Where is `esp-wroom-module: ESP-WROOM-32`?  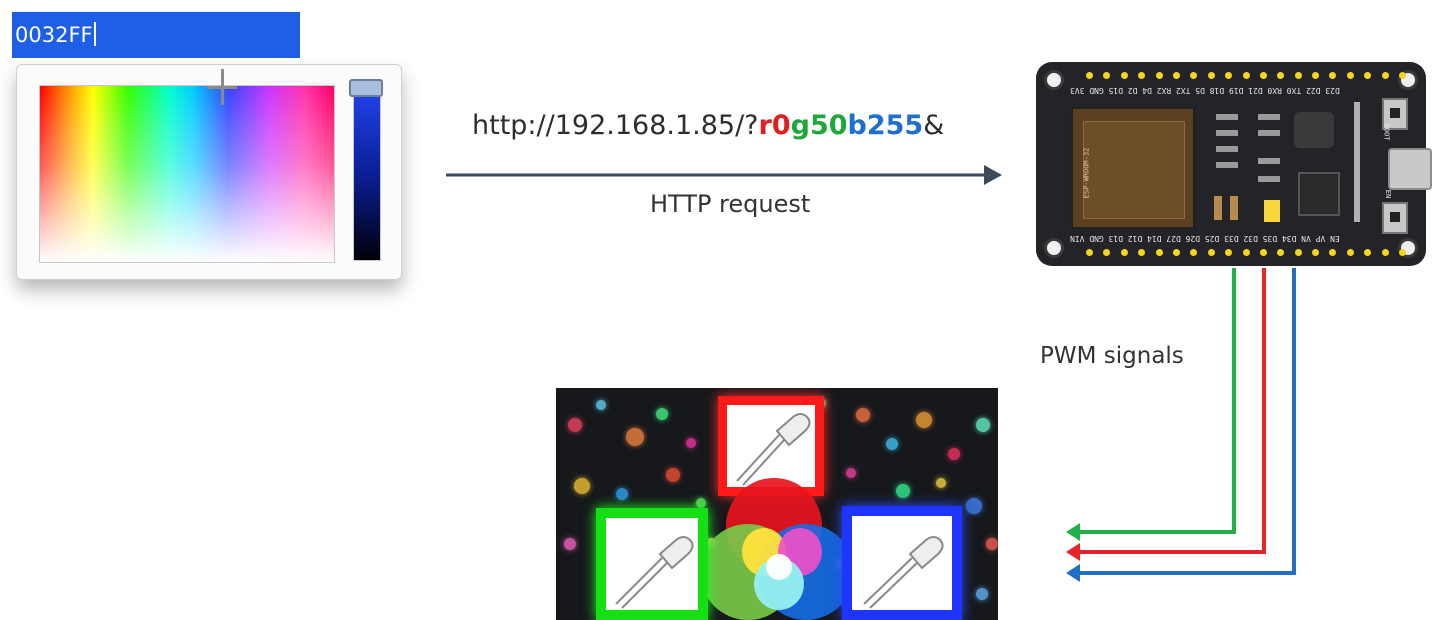
esp-wroom-module: ESP-WROOM-32 is located at coordinates (1133, 168).